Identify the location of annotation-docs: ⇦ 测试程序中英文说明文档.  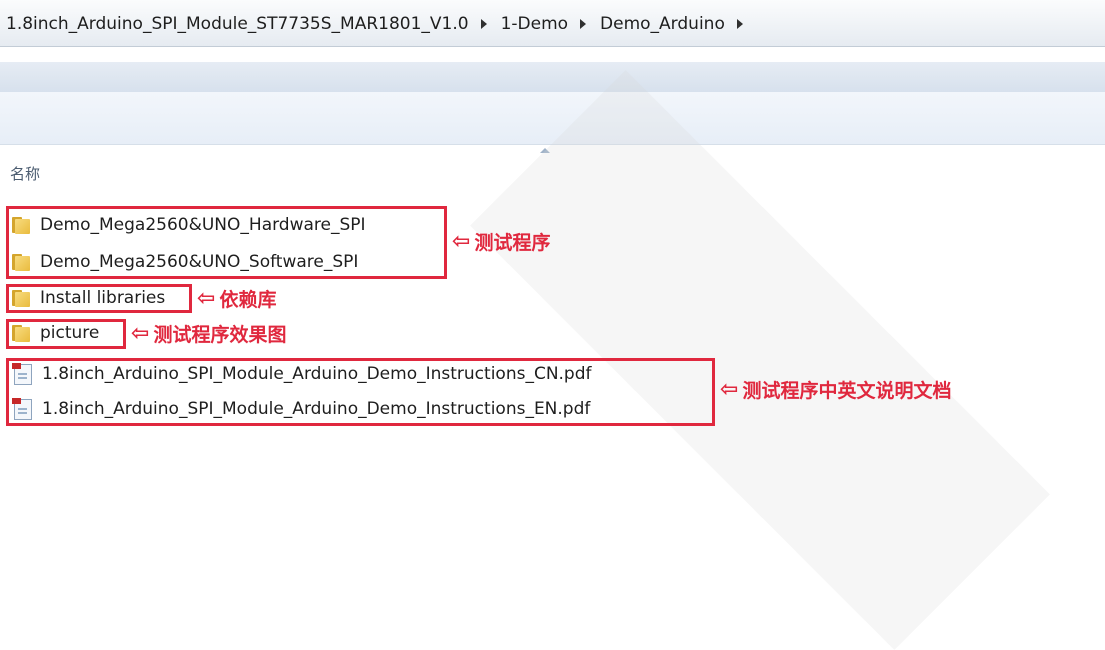
(835, 389).